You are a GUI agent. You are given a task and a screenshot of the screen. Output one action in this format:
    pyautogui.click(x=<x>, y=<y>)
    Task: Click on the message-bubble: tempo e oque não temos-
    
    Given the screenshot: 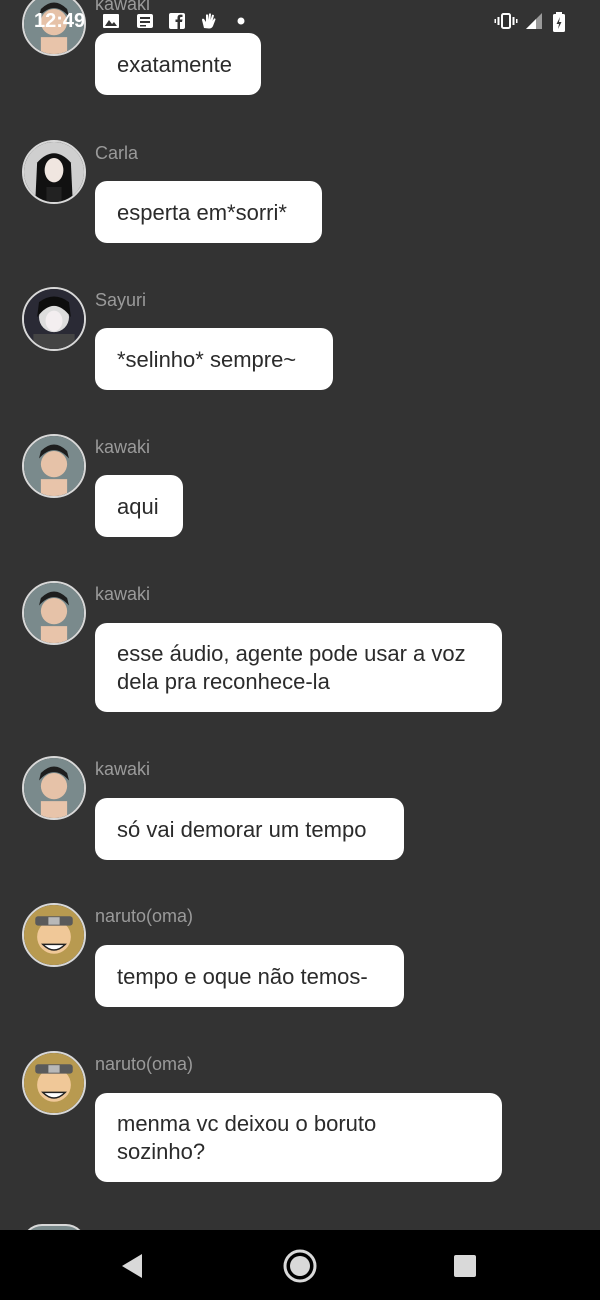 What is the action you would take?
    pyautogui.click(x=249, y=976)
    